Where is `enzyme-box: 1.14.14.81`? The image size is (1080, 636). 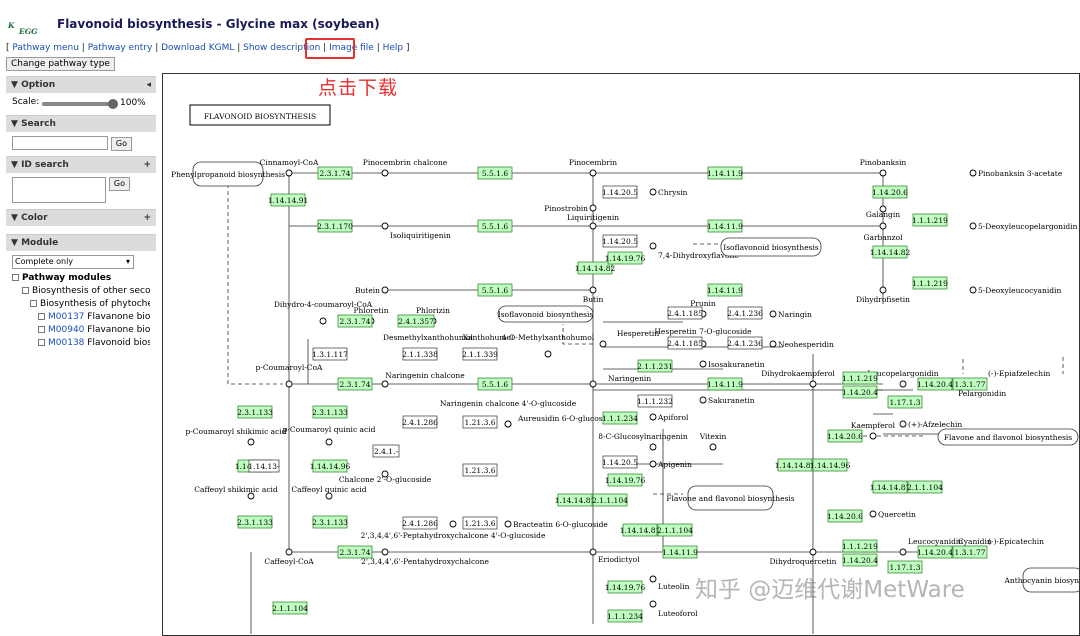
enzyme-box: 1.14.14.81 is located at coordinates (640, 530).